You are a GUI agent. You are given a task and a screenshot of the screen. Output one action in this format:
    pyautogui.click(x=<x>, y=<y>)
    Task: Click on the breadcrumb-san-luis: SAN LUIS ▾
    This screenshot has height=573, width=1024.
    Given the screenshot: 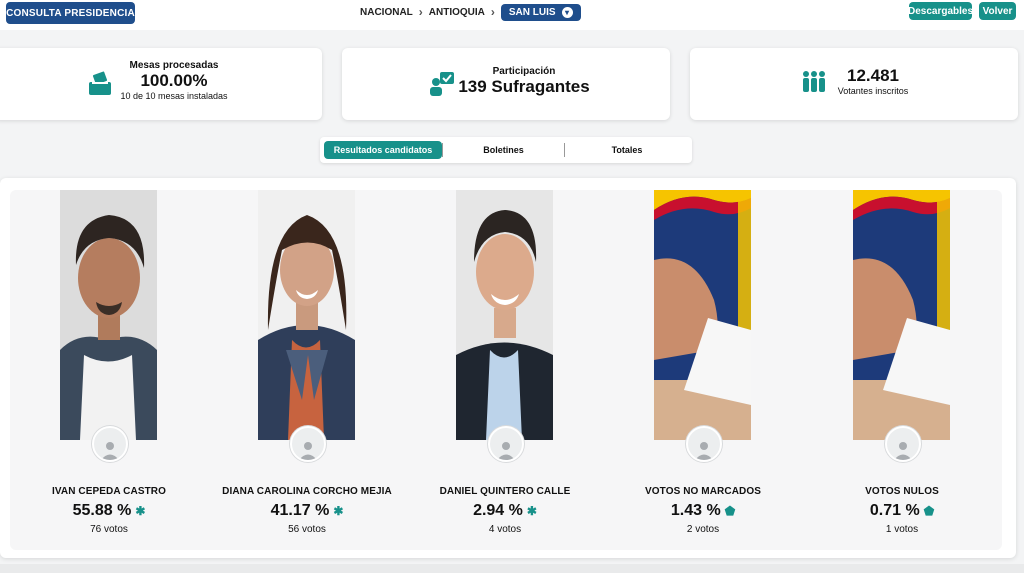 What is the action you would take?
    pyautogui.click(x=540, y=12)
    